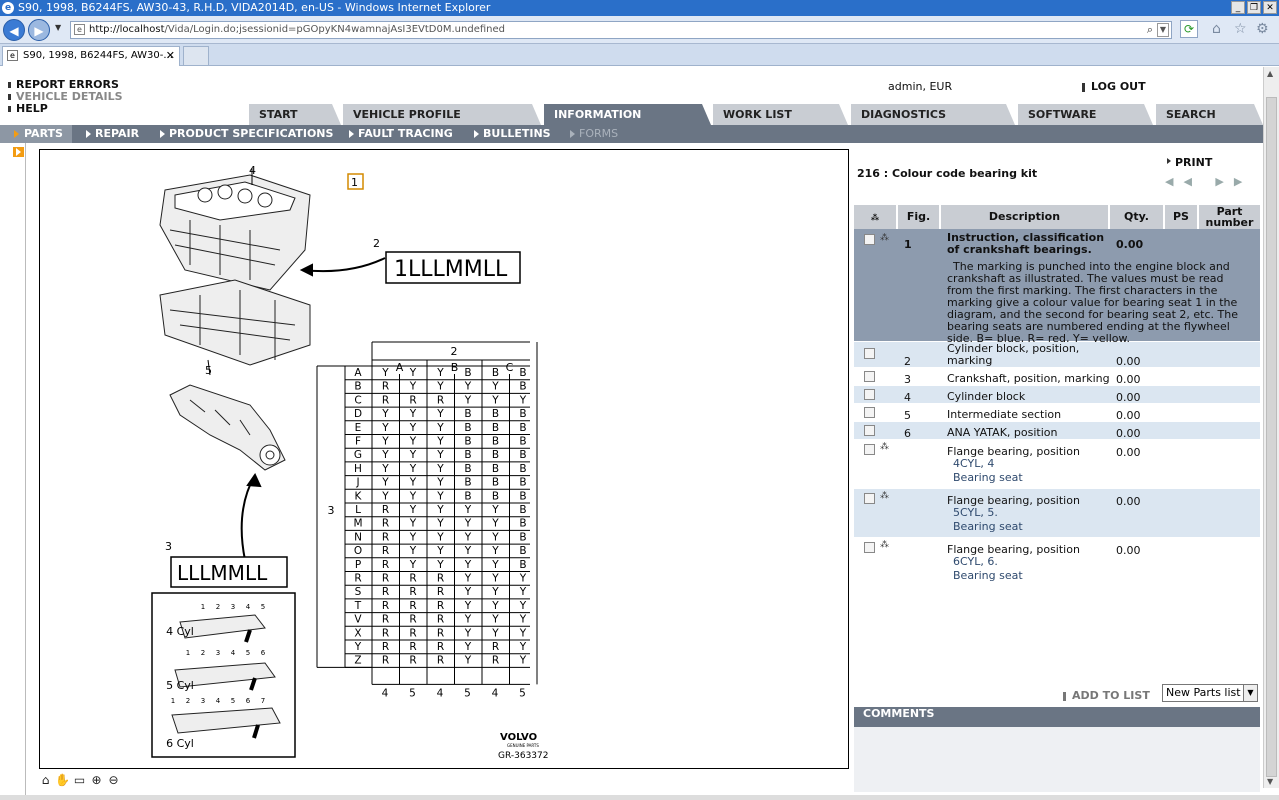 This screenshot has width=1279, height=800. I want to click on restore-icon: ❐, so click(1254, 7).